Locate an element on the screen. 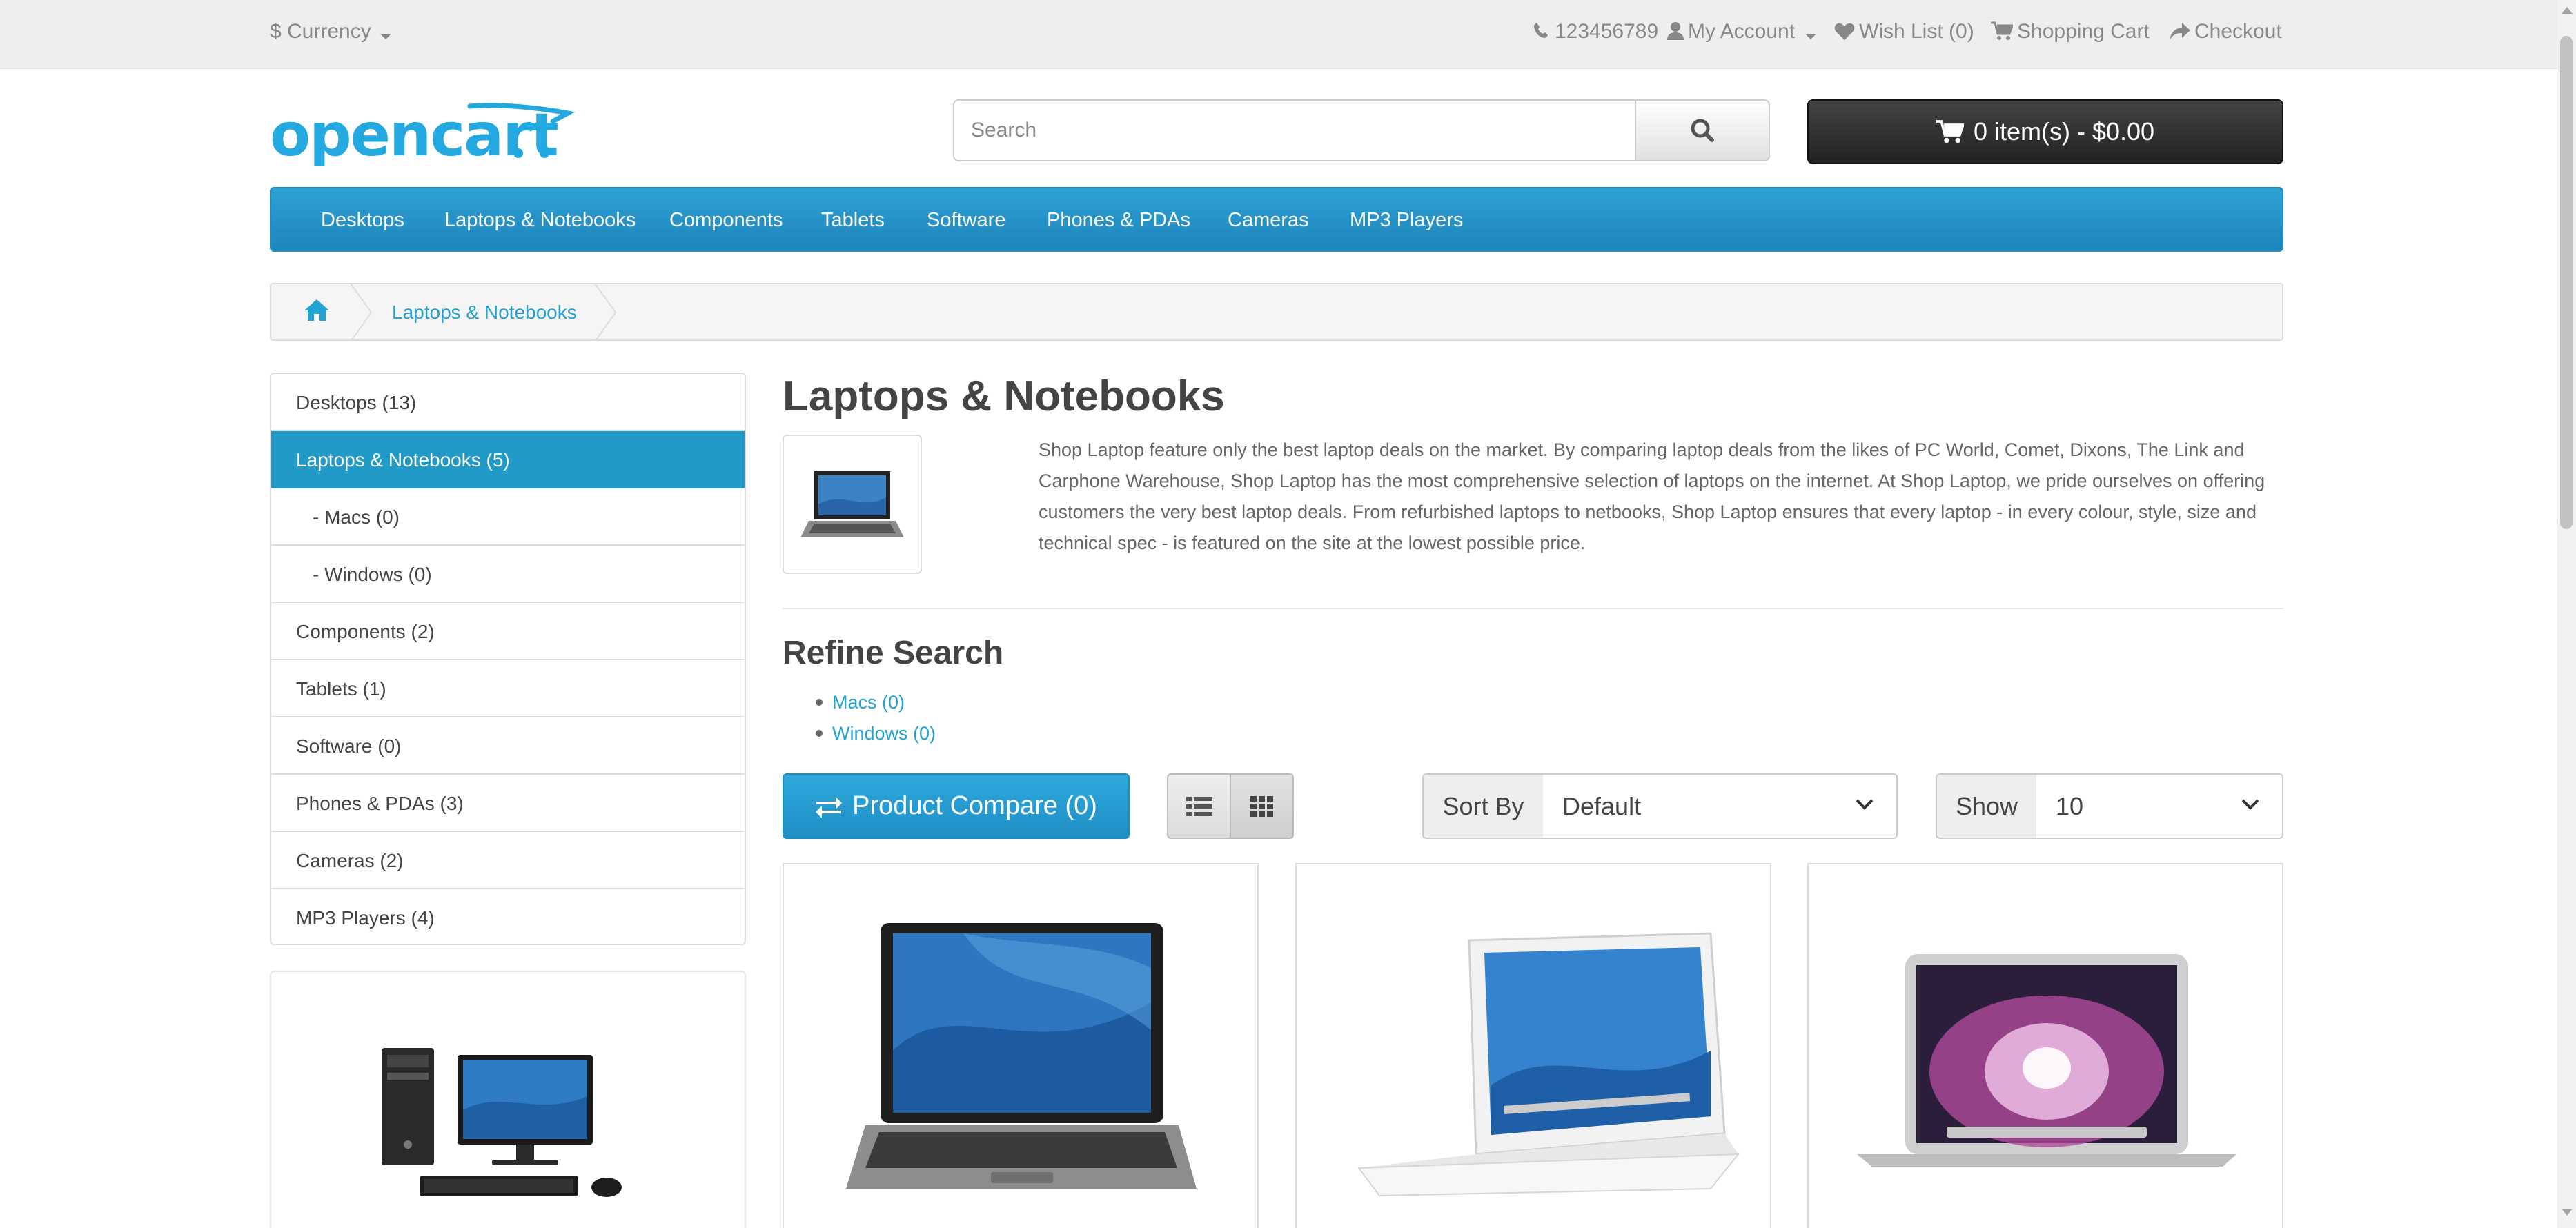 This screenshot has height=1228, width=2576. search-icon is located at coordinates (1702, 130).